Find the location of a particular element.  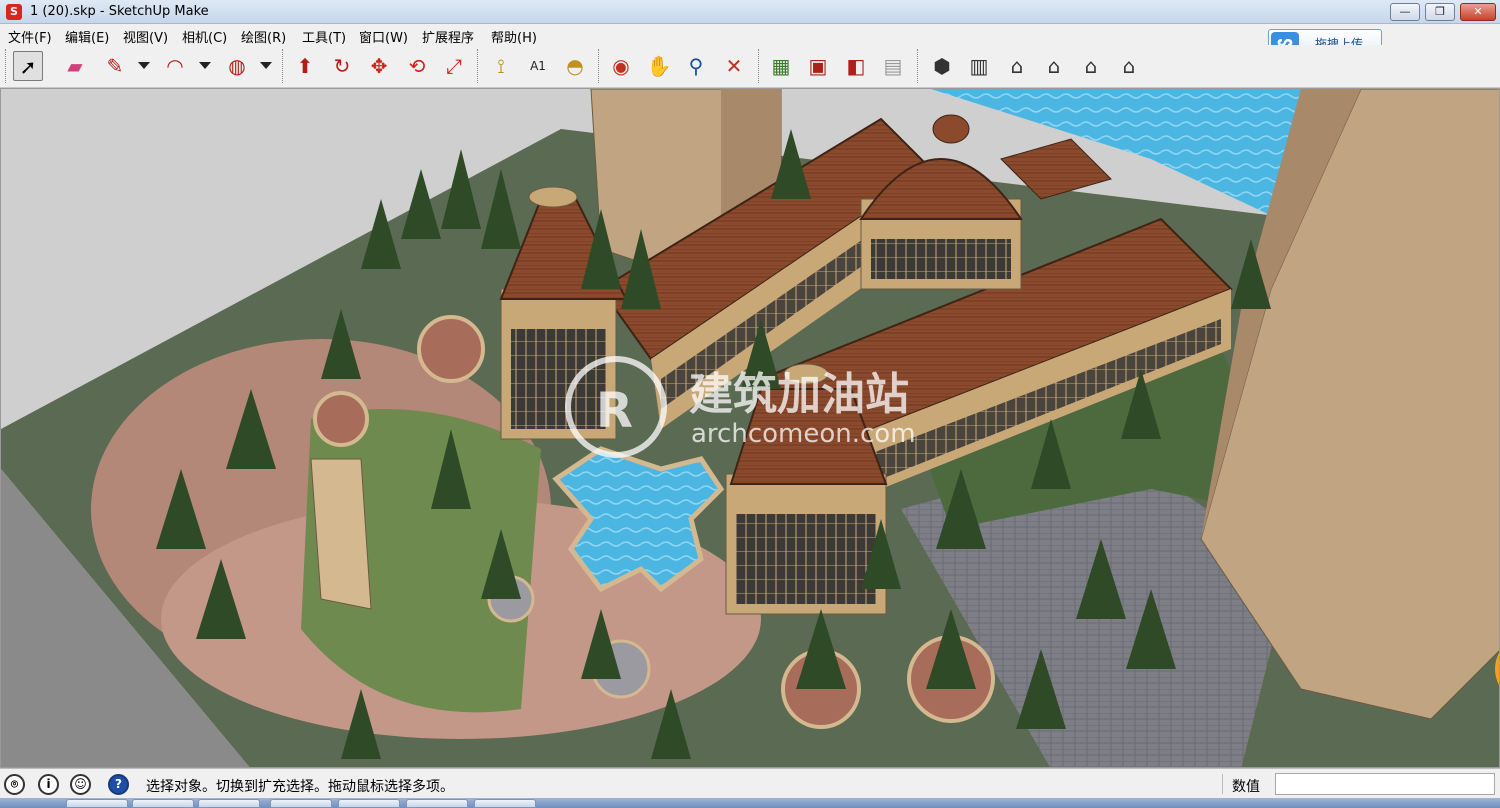

turret-right-windows is located at coordinates (806, 559).